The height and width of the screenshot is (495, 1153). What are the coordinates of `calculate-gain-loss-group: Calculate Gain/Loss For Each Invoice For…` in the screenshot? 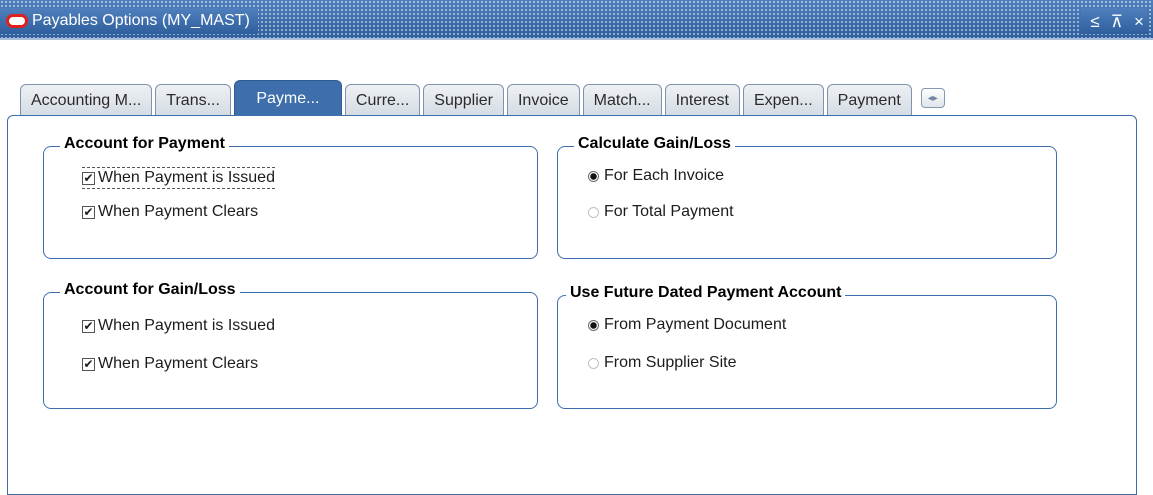 It's located at (807, 197).